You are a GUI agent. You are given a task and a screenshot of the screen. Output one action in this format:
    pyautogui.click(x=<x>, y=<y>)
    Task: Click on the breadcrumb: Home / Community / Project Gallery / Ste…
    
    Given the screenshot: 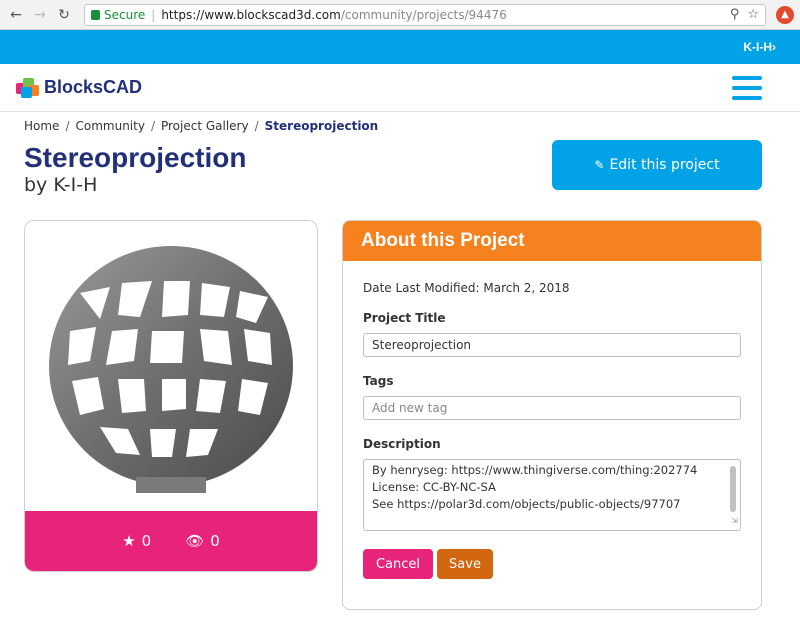 What is the action you would take?
    pyautogui.click(x=400, y=126)
    